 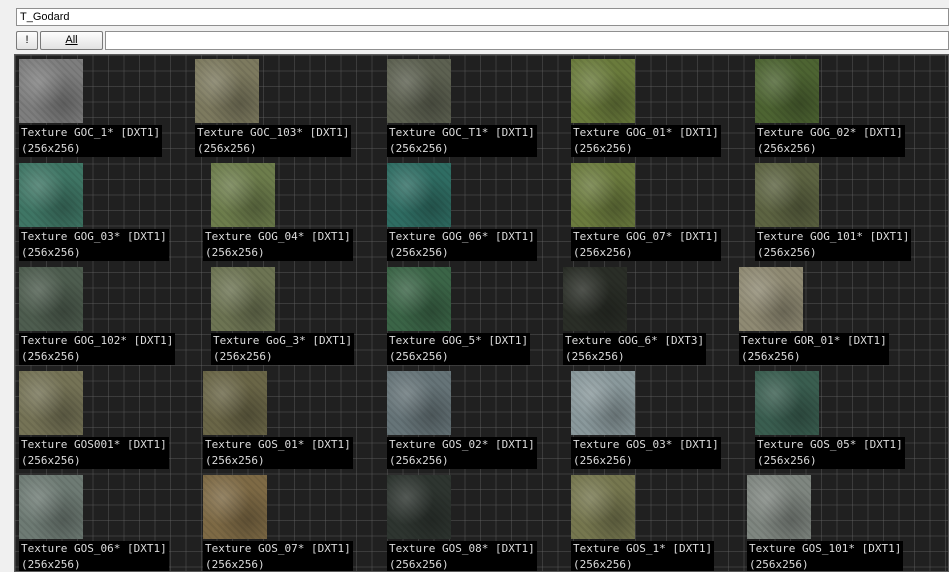 I want to click on texture-name: Texture GOG_6* [DXT3], so click(x=635, y=340).